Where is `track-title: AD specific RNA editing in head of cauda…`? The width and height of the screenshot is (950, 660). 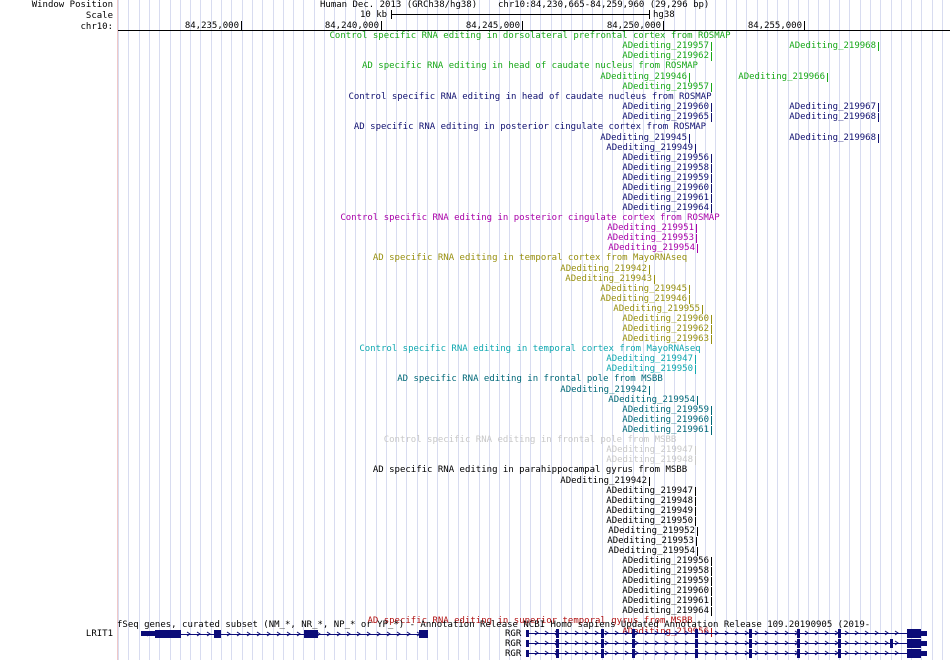 track-title: AD specific RNA editing in head of cauda… is located at coordinates (475, 66).